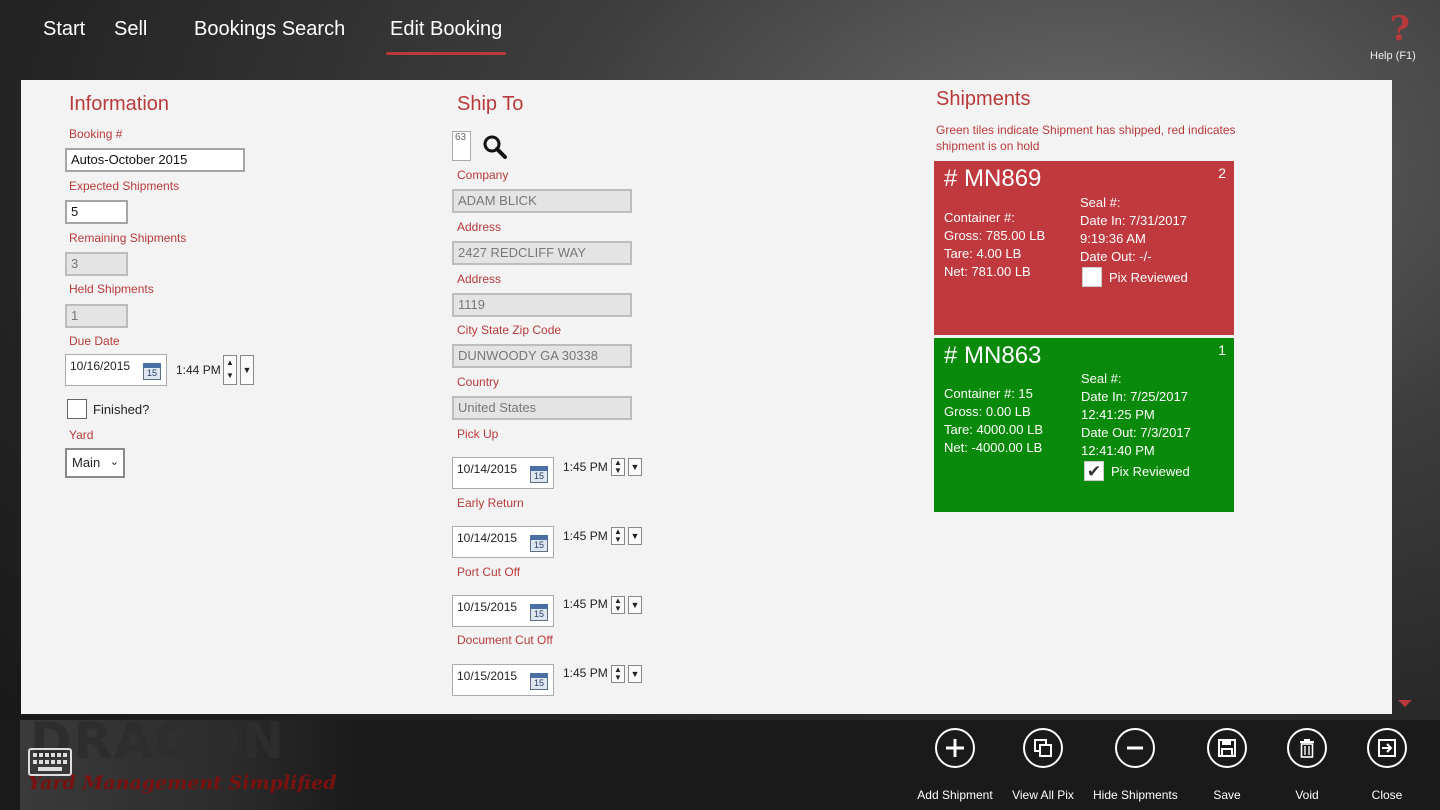 The width and height of the screenshot is (1440, 810). Describe the element at coordinates (487, 607) in the screenshot. I see `port-cut-off-date-value: 10/15/2015` at that location.